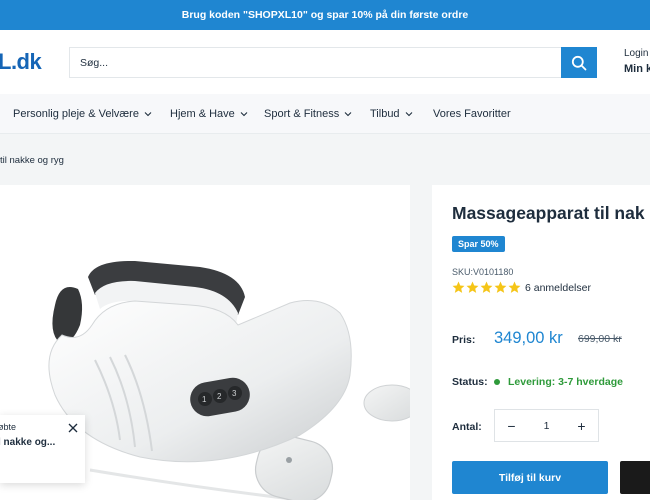  I want to click on svg-text: 3, so click(234, 393).